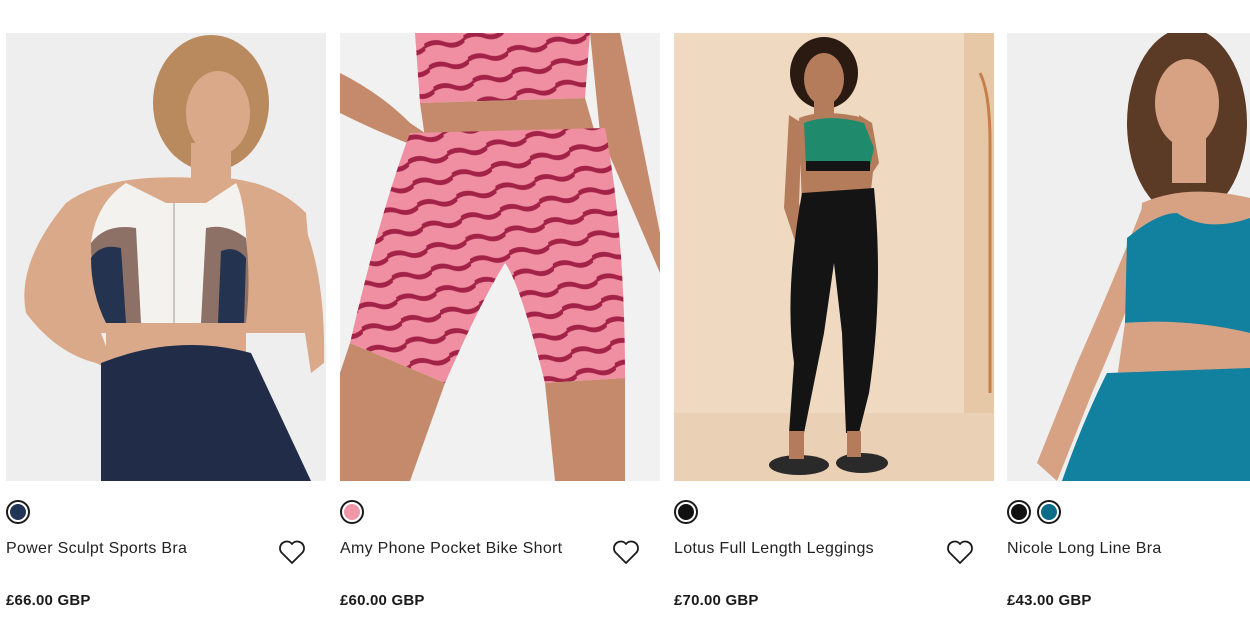 The height and width of the screenshot is (624, 1250). What do you see at coordinates (48, 600) in the screenshot?
I see `product-price: £66.00 GBP` at bounding box center [48, 600].